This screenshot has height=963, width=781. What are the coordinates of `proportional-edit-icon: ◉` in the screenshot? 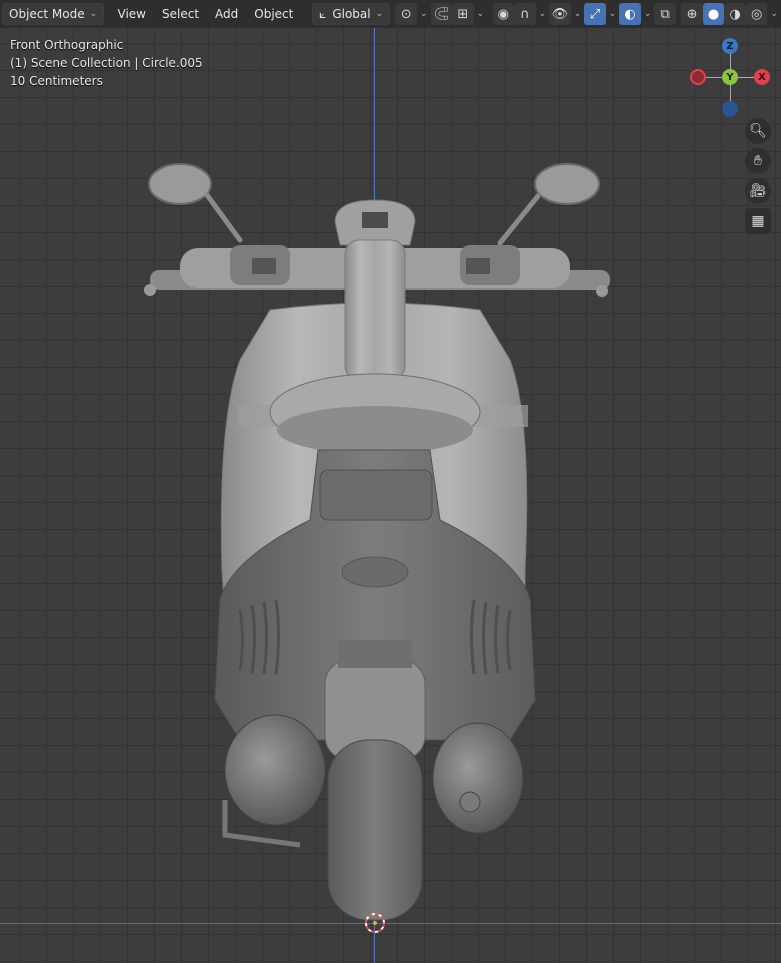 It's located at (503, 14).